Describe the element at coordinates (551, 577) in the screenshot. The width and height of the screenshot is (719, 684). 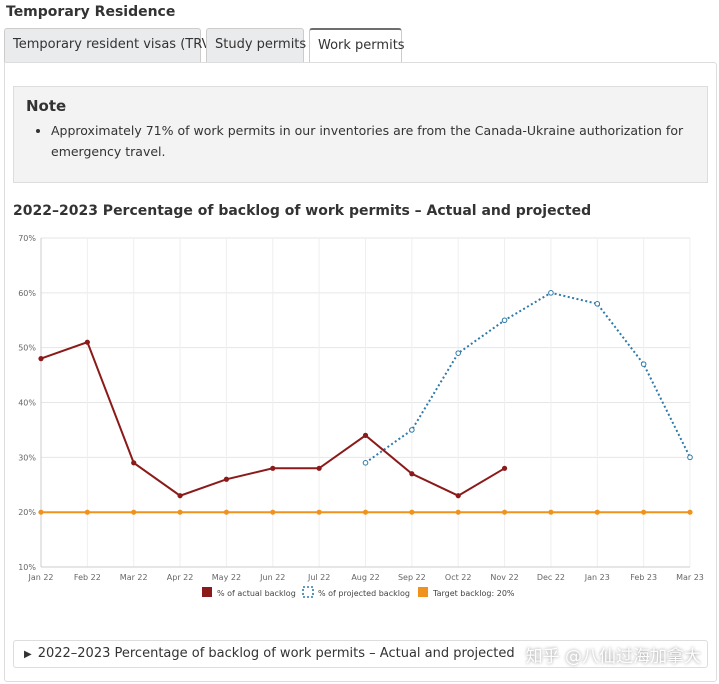
I see `x-tick-label: Dec 22` at that location.